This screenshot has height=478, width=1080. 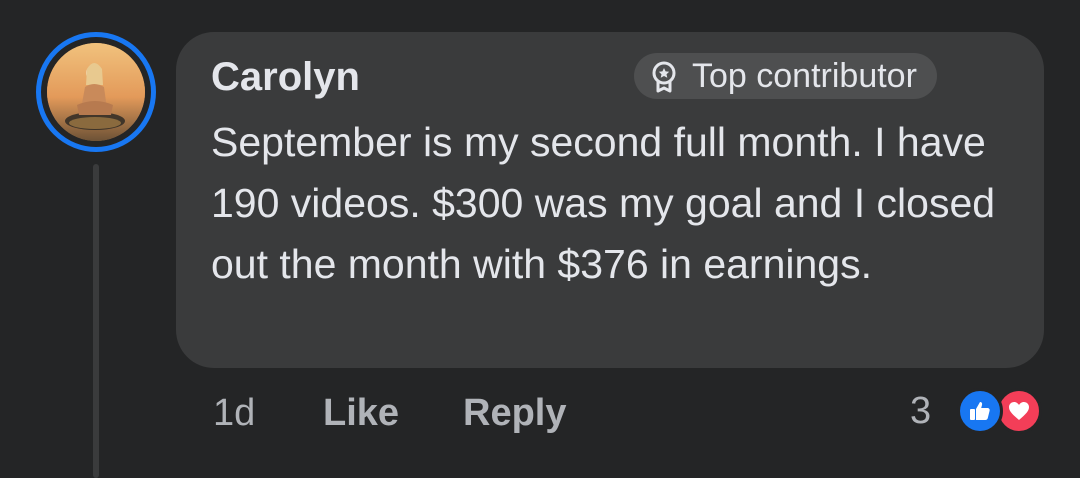 I want to click on comment-author-name: Carolyn, so click(x=285, y=77).